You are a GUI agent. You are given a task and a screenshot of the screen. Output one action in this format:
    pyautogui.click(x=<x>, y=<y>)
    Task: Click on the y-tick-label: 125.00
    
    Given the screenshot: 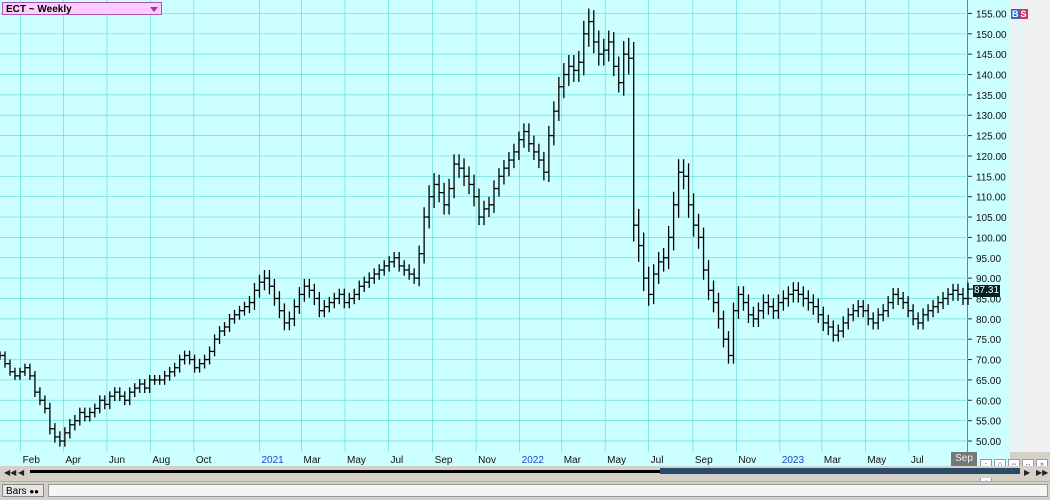 What is the action you would take?
    pyautogui.click(x=991, y=137)
    